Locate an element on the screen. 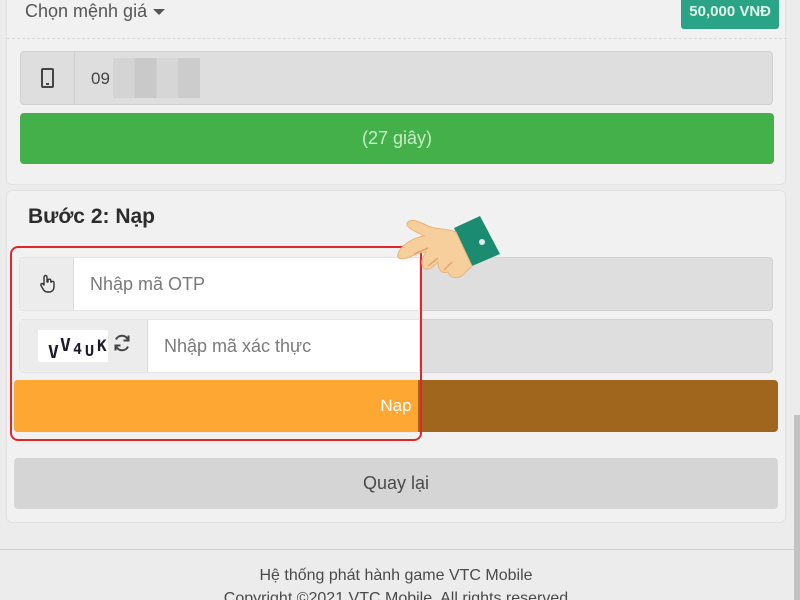 The width and height of the screenshot is (800, 600). countdown-button: (27 giây) is located at coordinates (397, 138).